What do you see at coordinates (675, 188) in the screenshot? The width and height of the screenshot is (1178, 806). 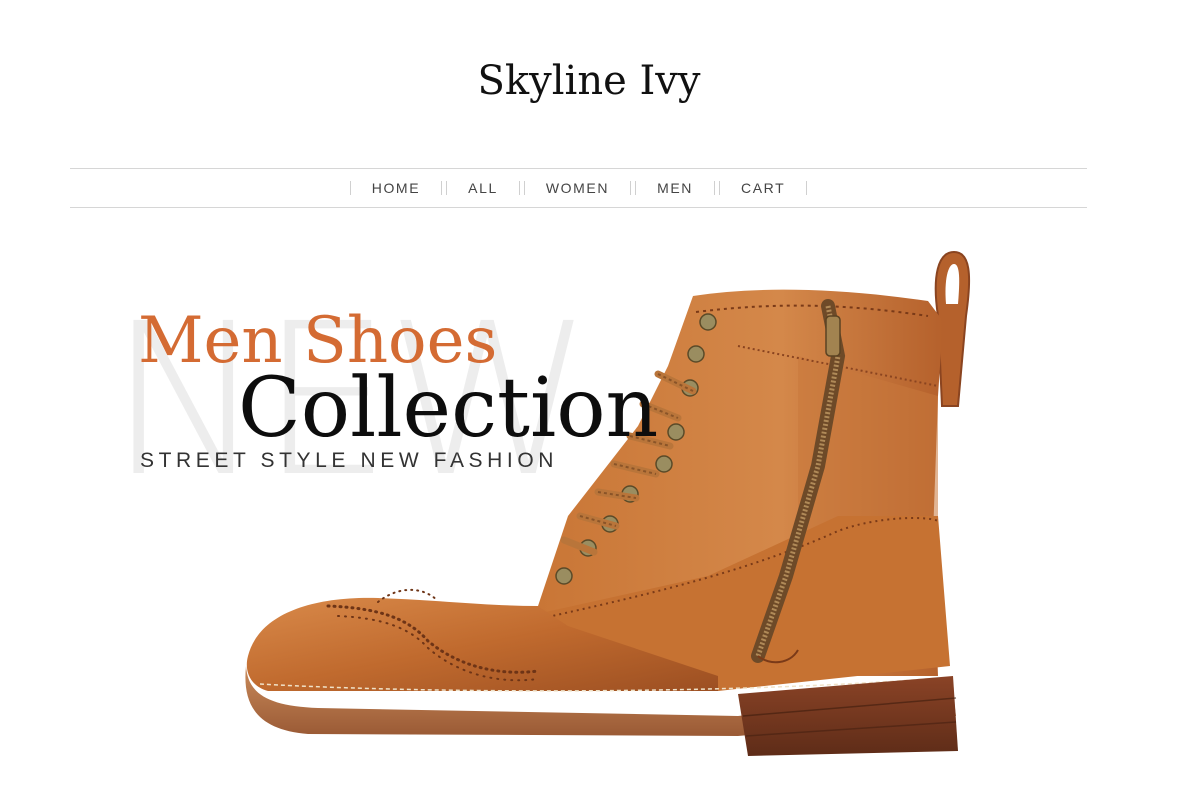 I see `nav-item-men: MEN` at bounding box center [675, 188].